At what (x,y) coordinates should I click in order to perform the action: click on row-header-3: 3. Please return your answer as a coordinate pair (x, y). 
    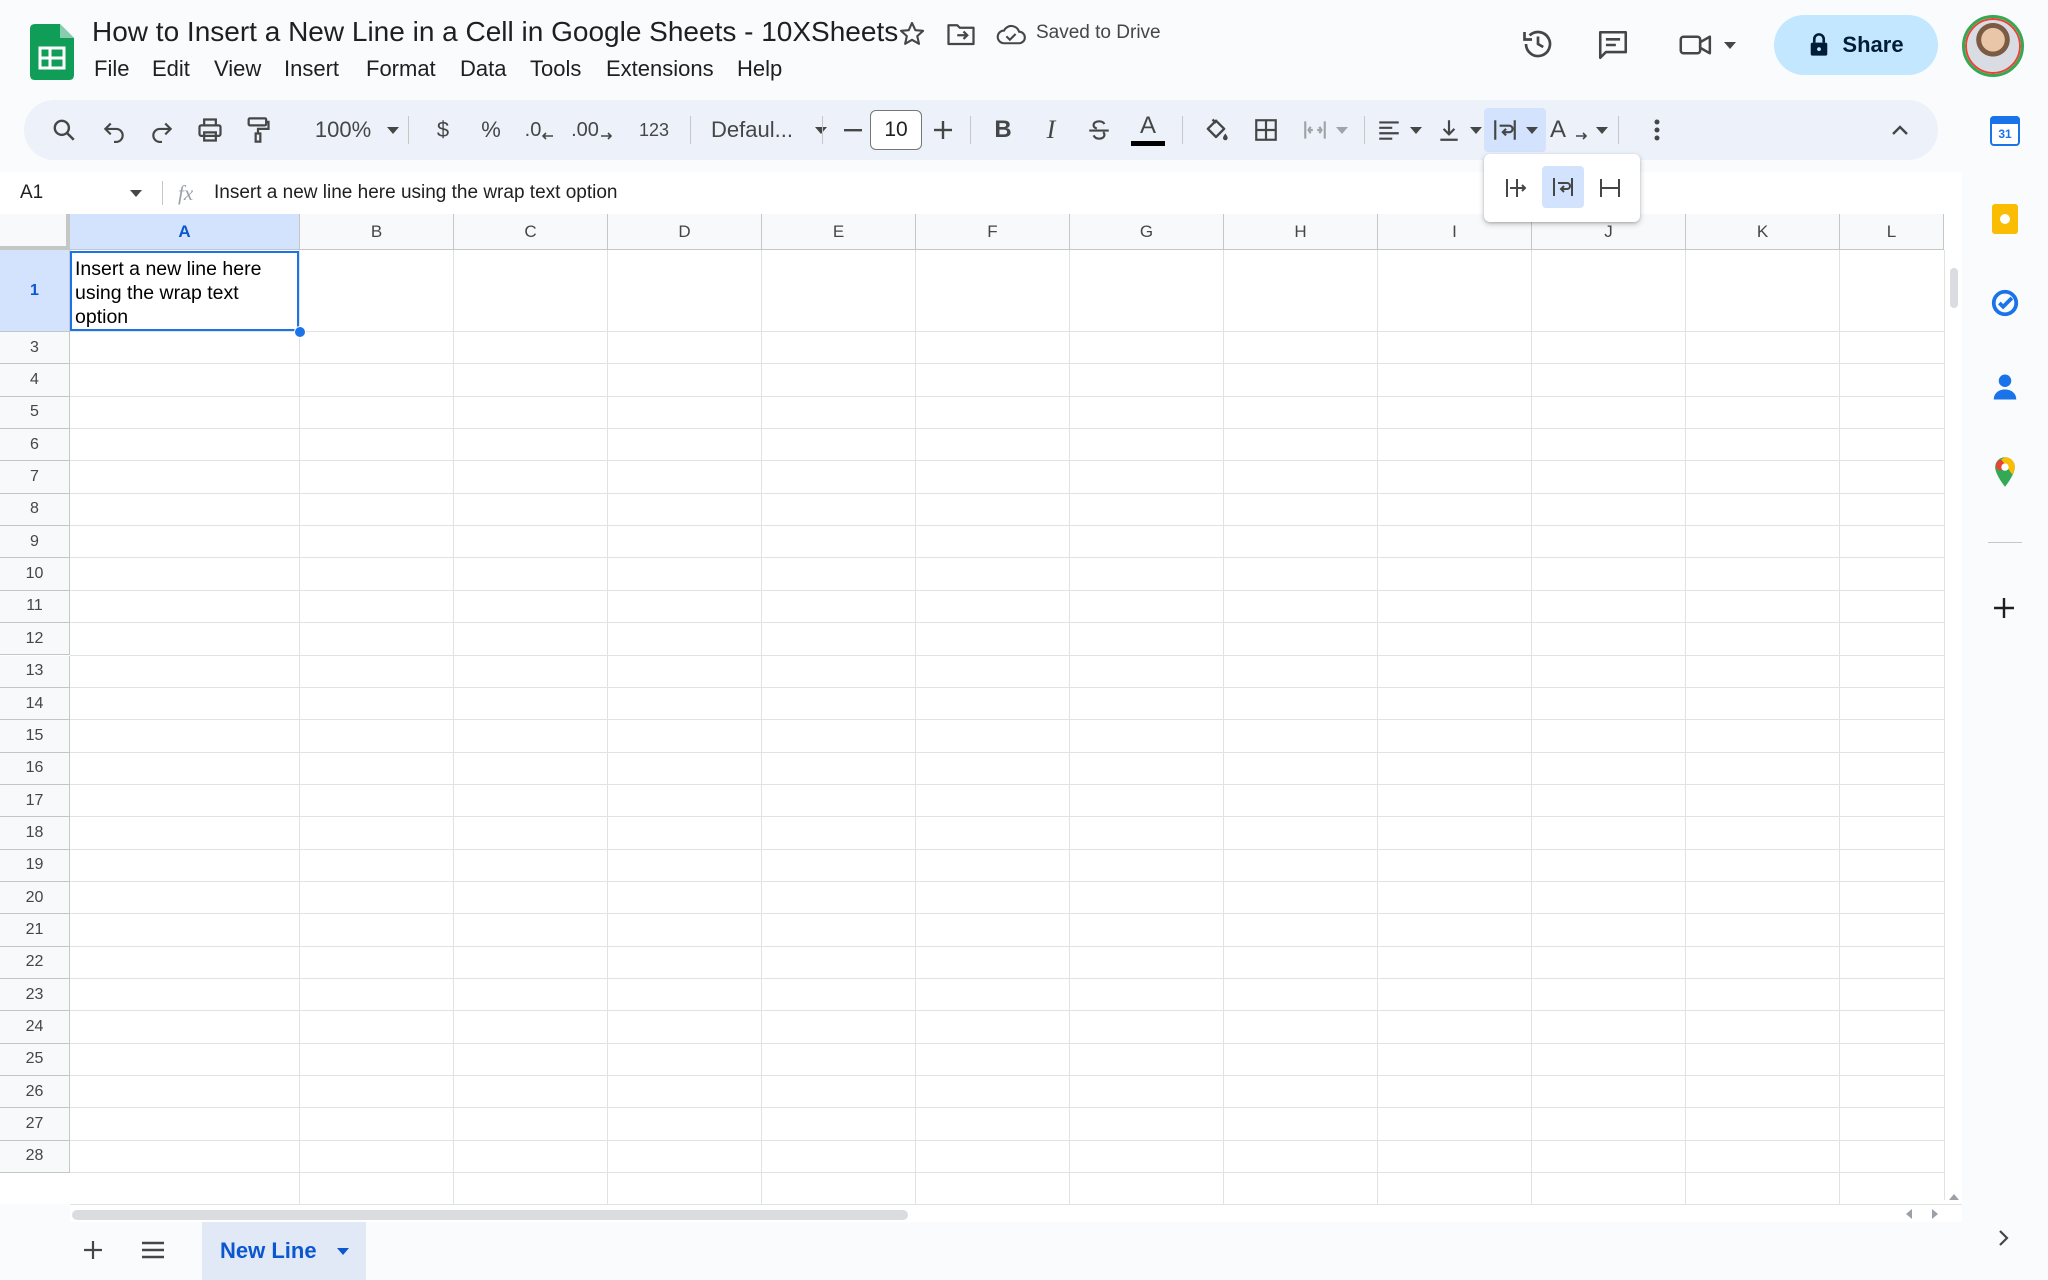
    Looking at the image, I should click on (35, 348).